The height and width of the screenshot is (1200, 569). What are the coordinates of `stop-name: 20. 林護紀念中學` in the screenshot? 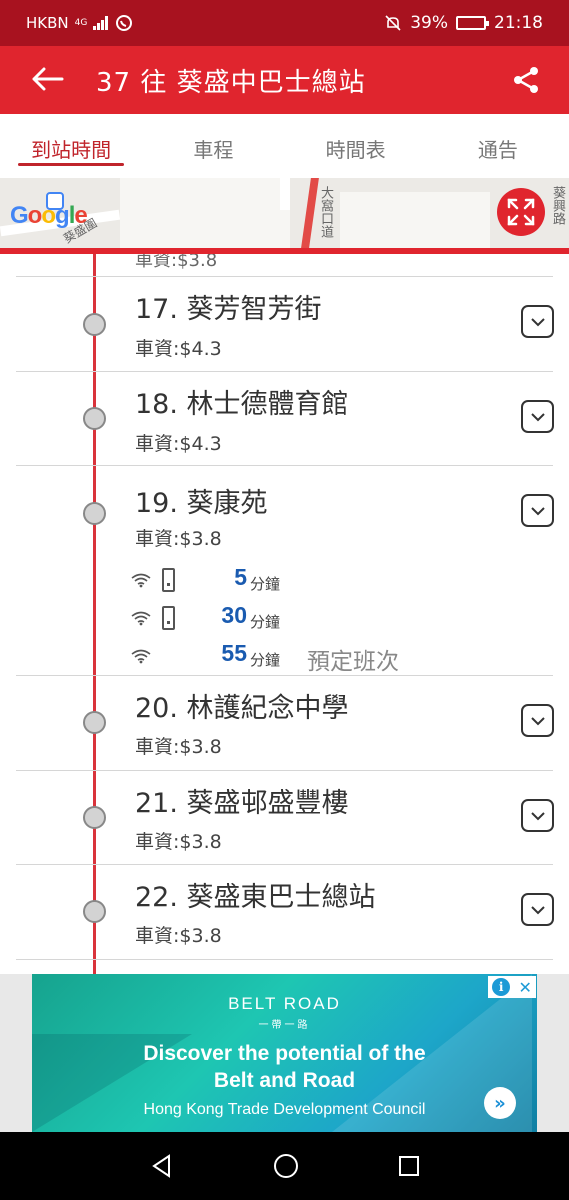 It's located at (242, 708).